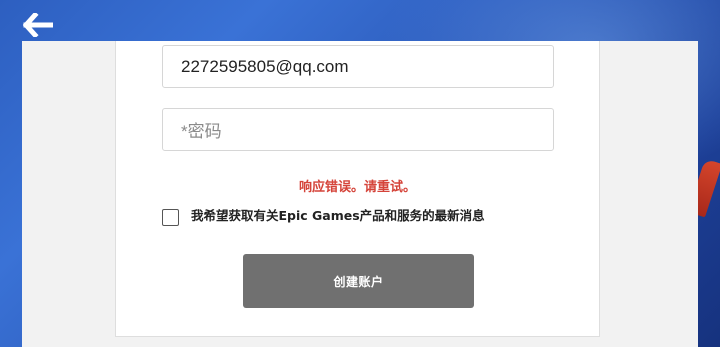 The height and width of the screenshot is (347, 720). I want to click on back-button, so click(38, 25).